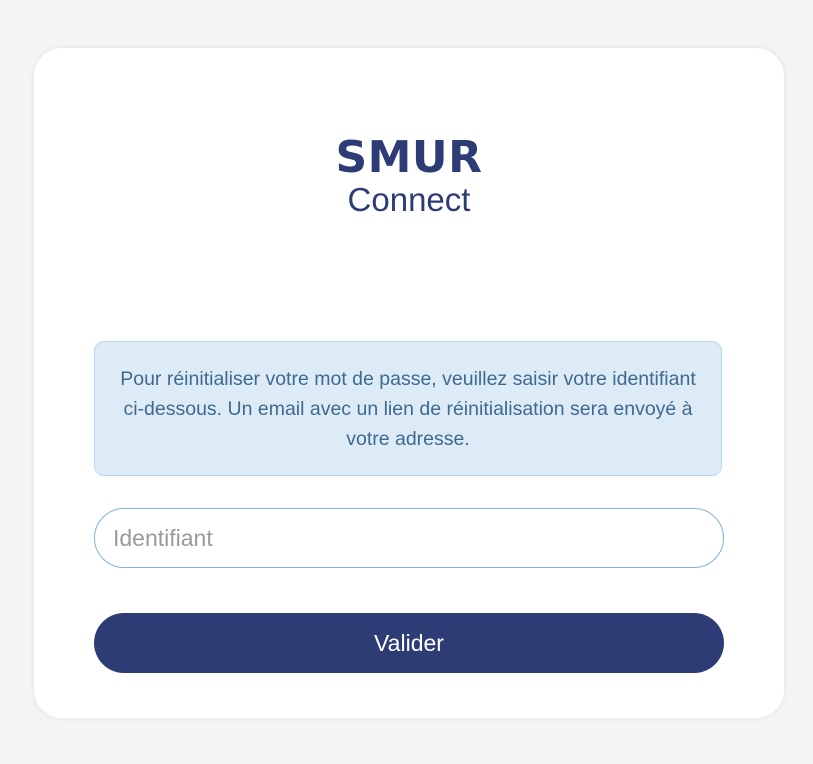  I want to click on logo-title: SMUR, so click(409, 157).